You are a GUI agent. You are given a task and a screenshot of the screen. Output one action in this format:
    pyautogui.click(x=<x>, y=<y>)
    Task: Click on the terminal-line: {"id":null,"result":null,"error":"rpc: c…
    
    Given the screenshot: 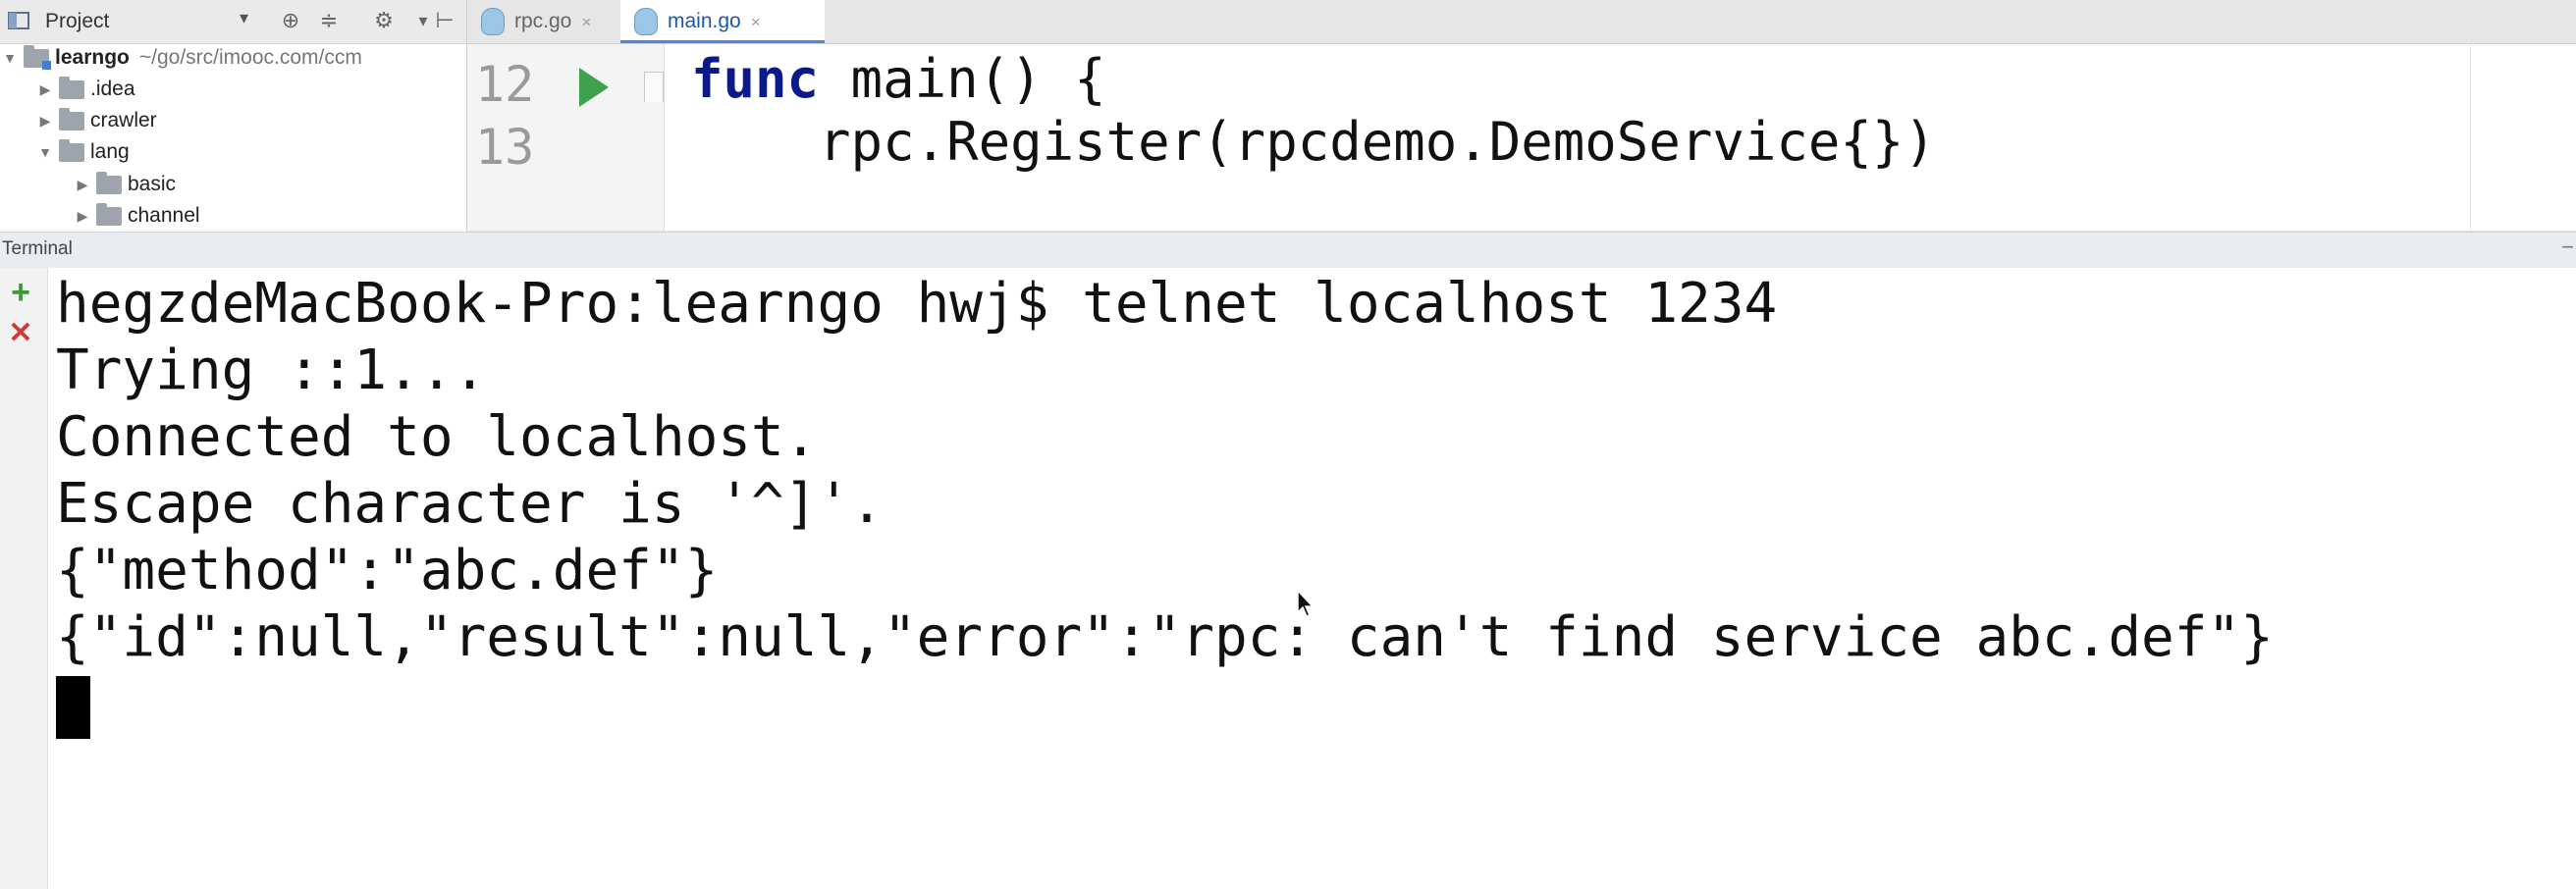 What is the action you would take?
    pyautogui.click(x=1165, y=637)
    